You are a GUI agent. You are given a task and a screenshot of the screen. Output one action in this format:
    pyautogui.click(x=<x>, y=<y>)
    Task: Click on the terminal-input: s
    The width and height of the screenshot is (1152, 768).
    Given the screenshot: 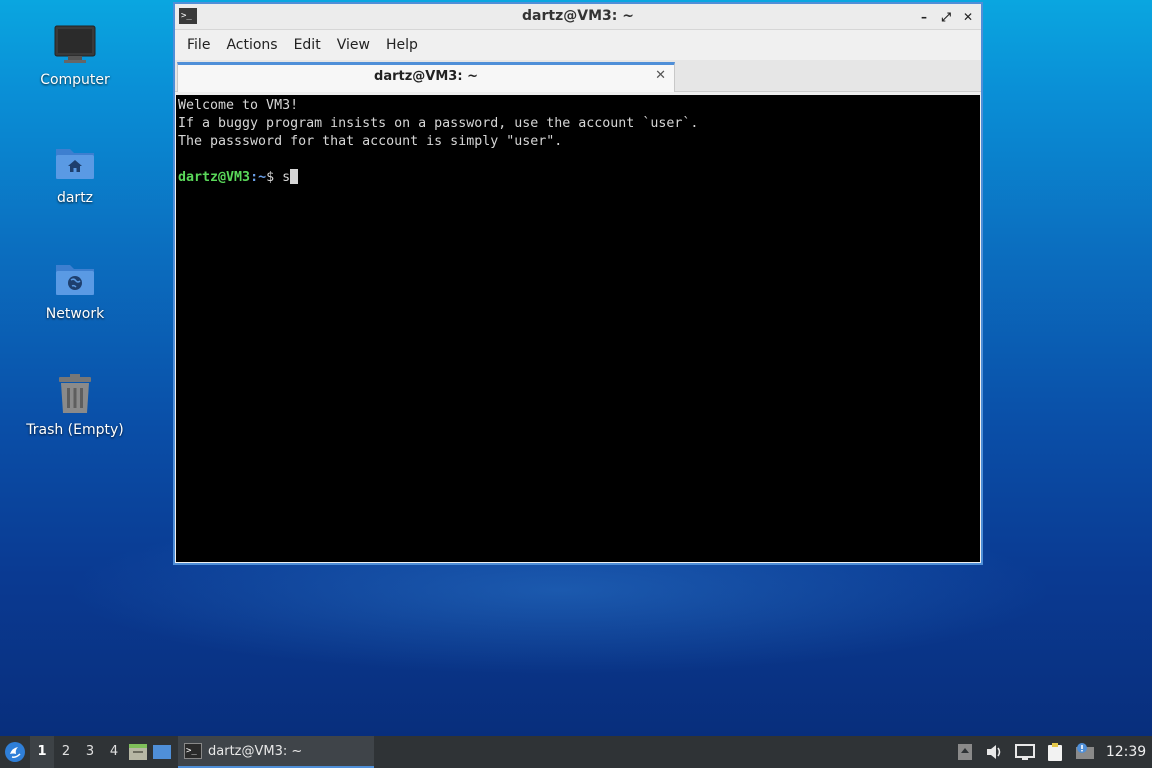 What is the action you would take?
    pyautogui.click(x=286, y=177)
    